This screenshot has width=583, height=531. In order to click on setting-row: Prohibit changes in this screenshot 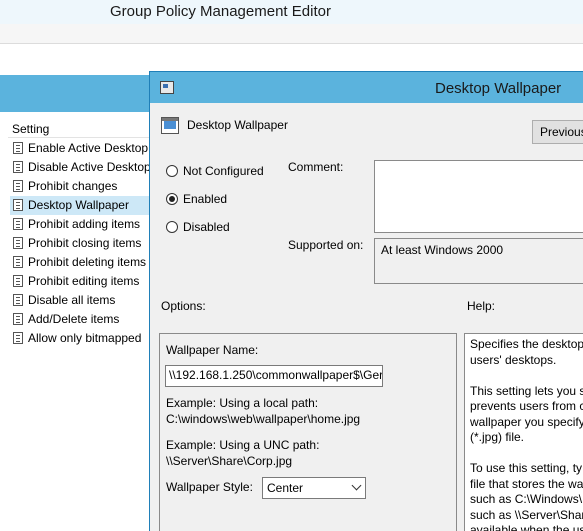, I will do `click(80, 186)`.